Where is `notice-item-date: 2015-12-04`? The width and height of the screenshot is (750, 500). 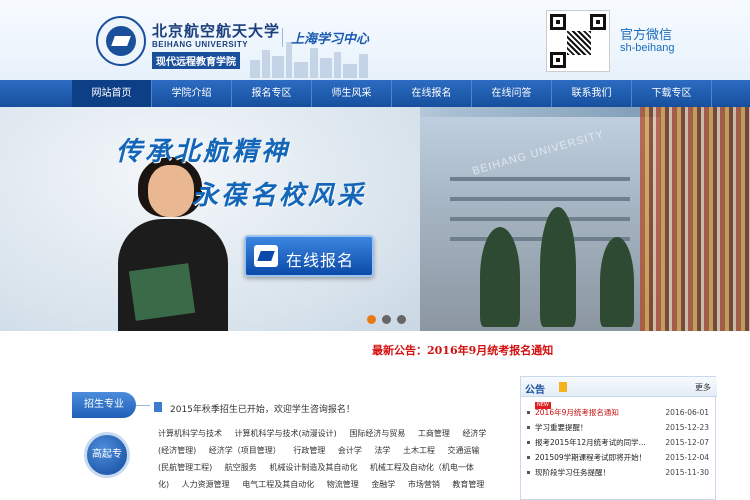
notice-item-date: 2015-12-04 is located at coordinates (687, 457).